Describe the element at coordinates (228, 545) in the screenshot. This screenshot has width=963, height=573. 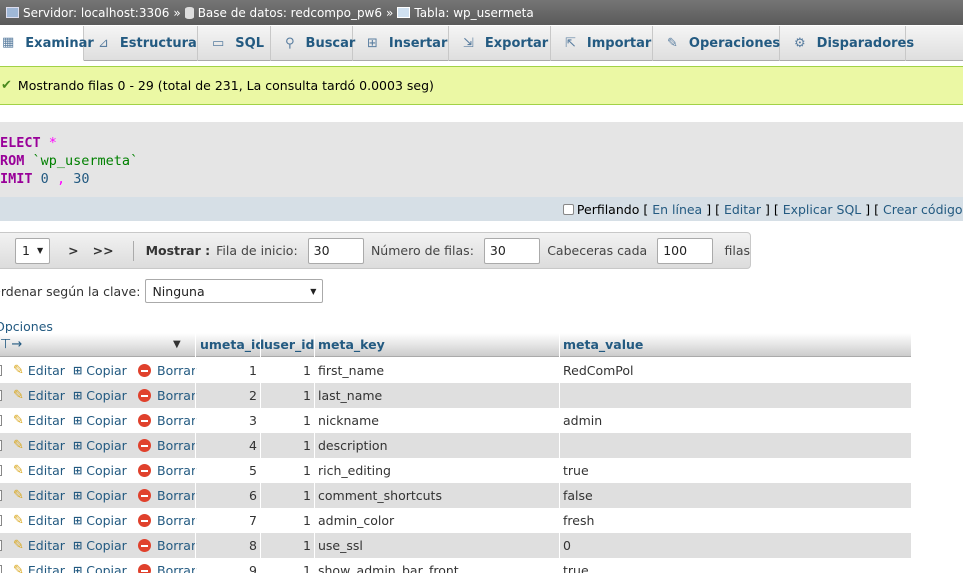
I see `cell-umeta-id: 8` at that location.